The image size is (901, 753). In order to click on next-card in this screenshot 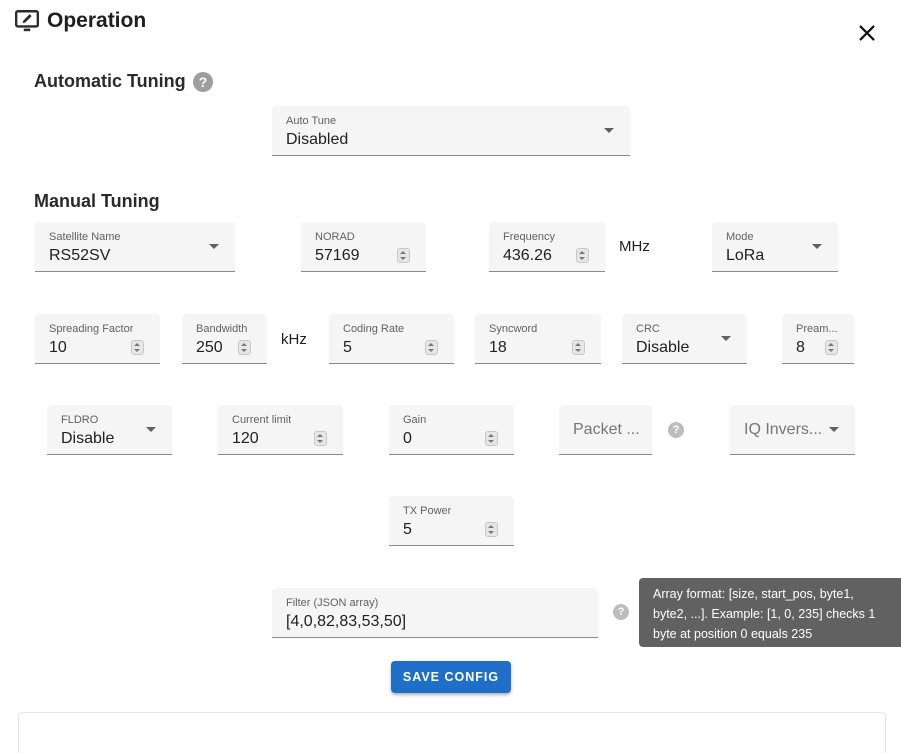, I will do `click(452, 732)`.